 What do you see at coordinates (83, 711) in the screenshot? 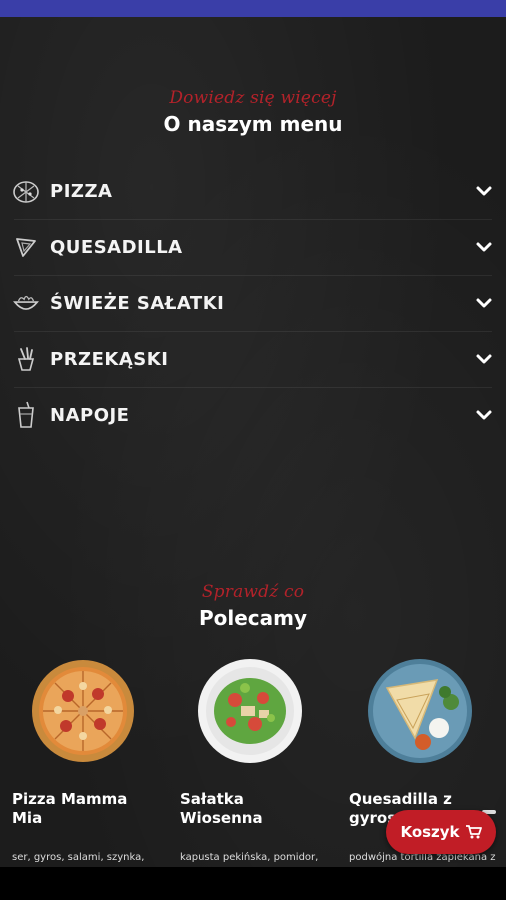
I see `pizza-image` at bounding box center [83, 711].